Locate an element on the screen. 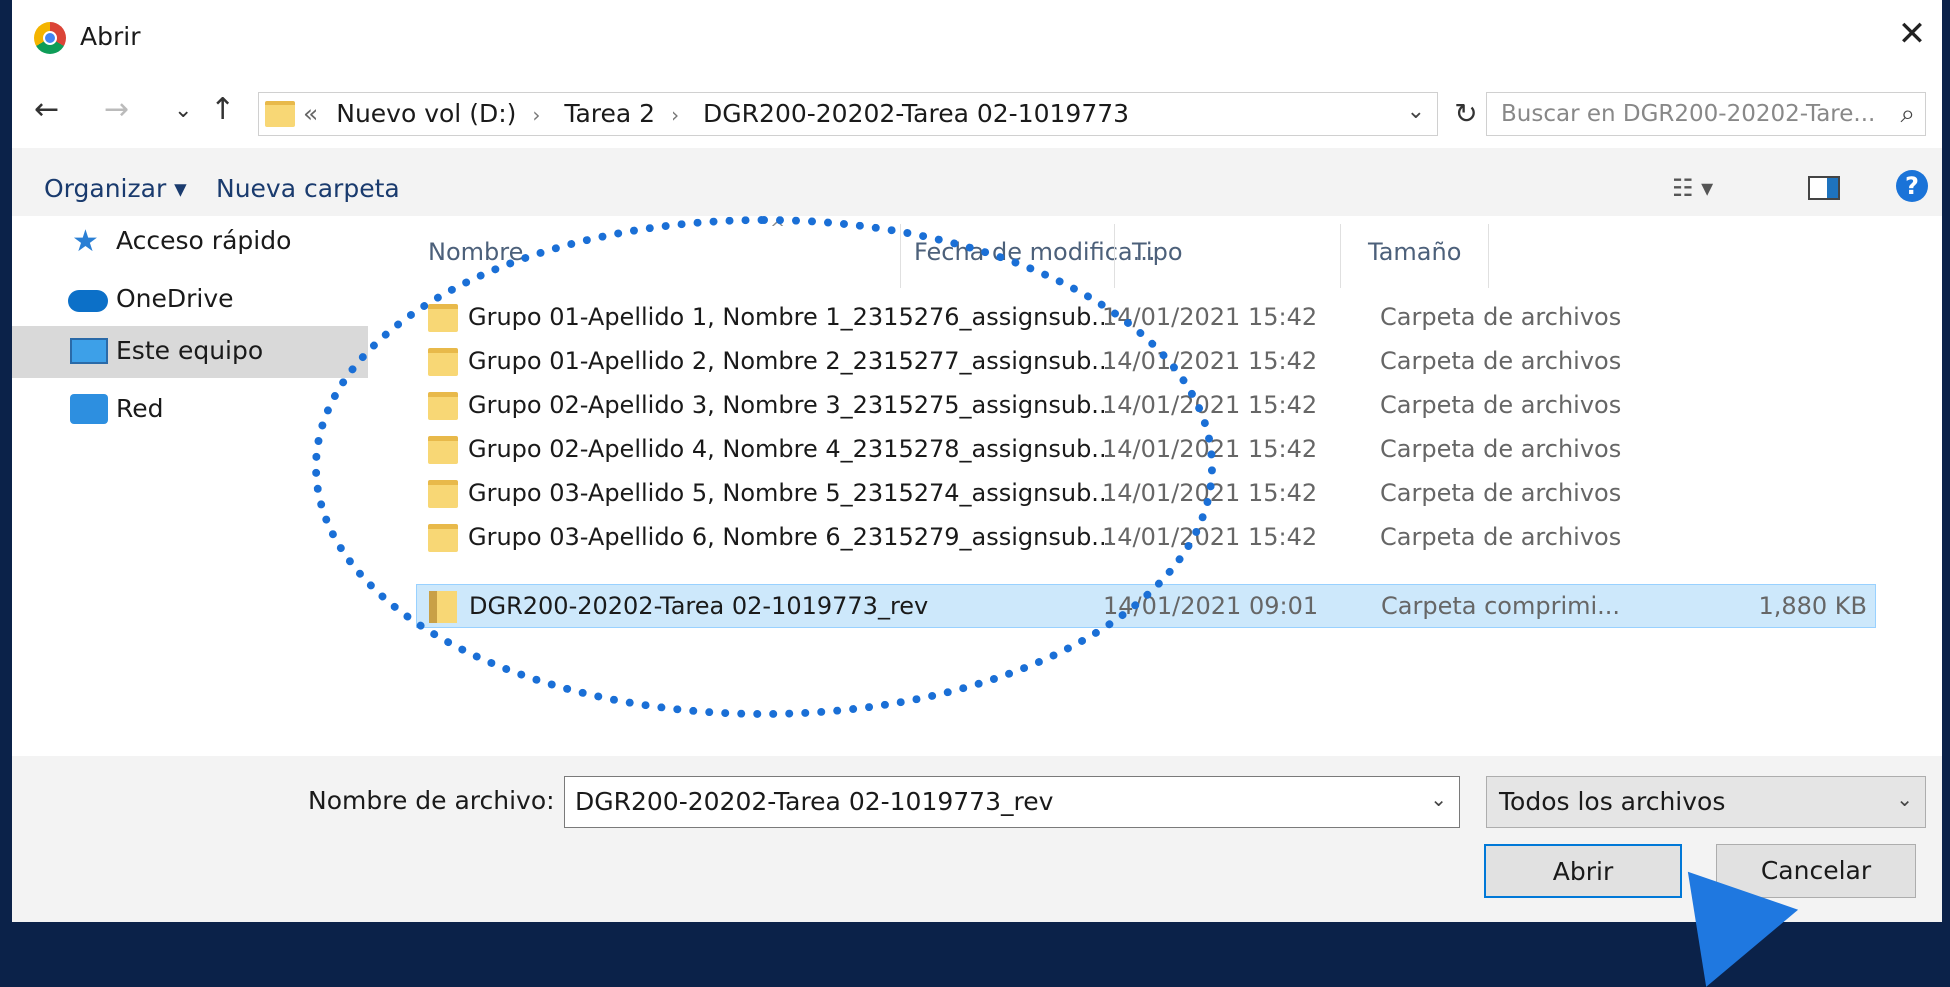  new-folder-button: Nueva carpeta is located at coordinates (308, 188).